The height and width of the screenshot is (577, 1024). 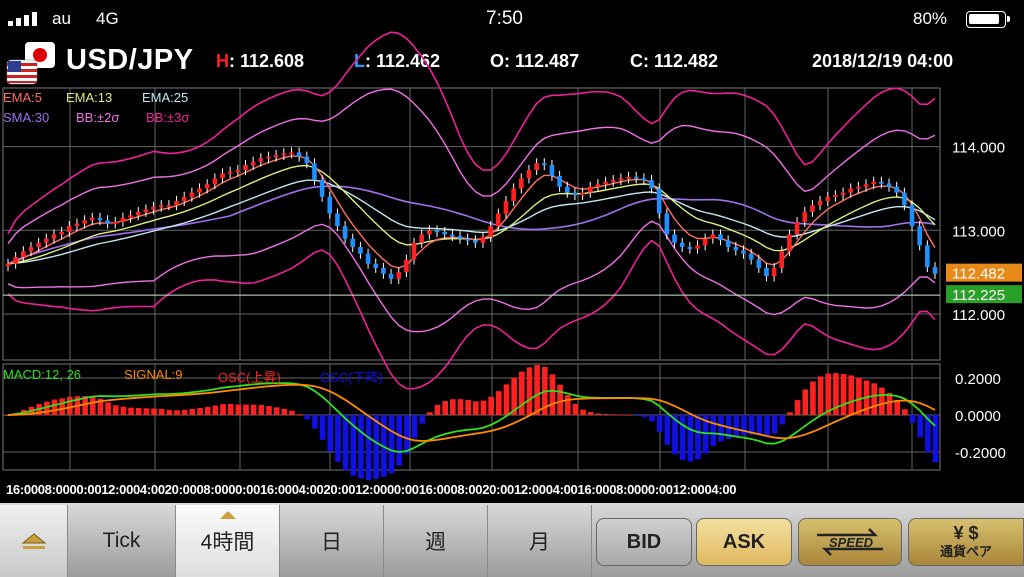 I want to click on osc-tick-label: -0.2000, so click(x=980, y=453).